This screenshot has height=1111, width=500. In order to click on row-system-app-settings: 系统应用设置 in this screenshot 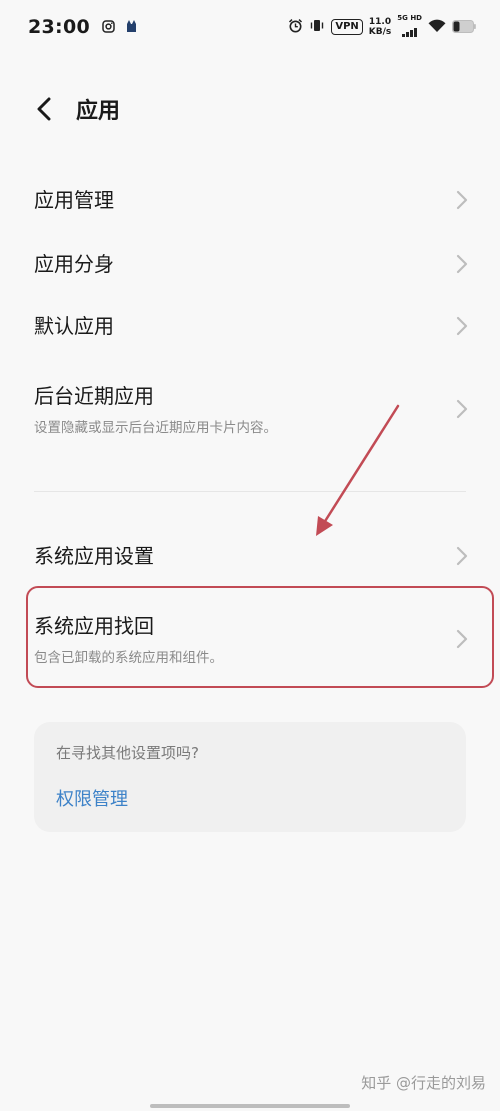, I will do `click(250, 556)`.